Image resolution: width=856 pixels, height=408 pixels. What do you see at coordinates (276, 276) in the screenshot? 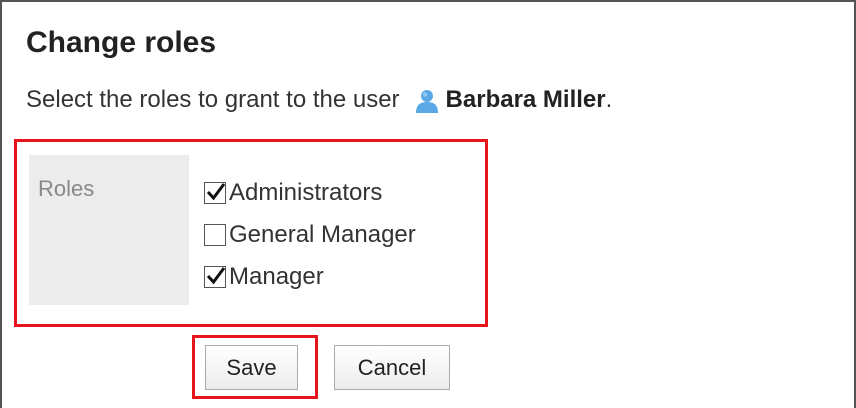
I see `role-label: Manager` at bounding box center [276, 276].